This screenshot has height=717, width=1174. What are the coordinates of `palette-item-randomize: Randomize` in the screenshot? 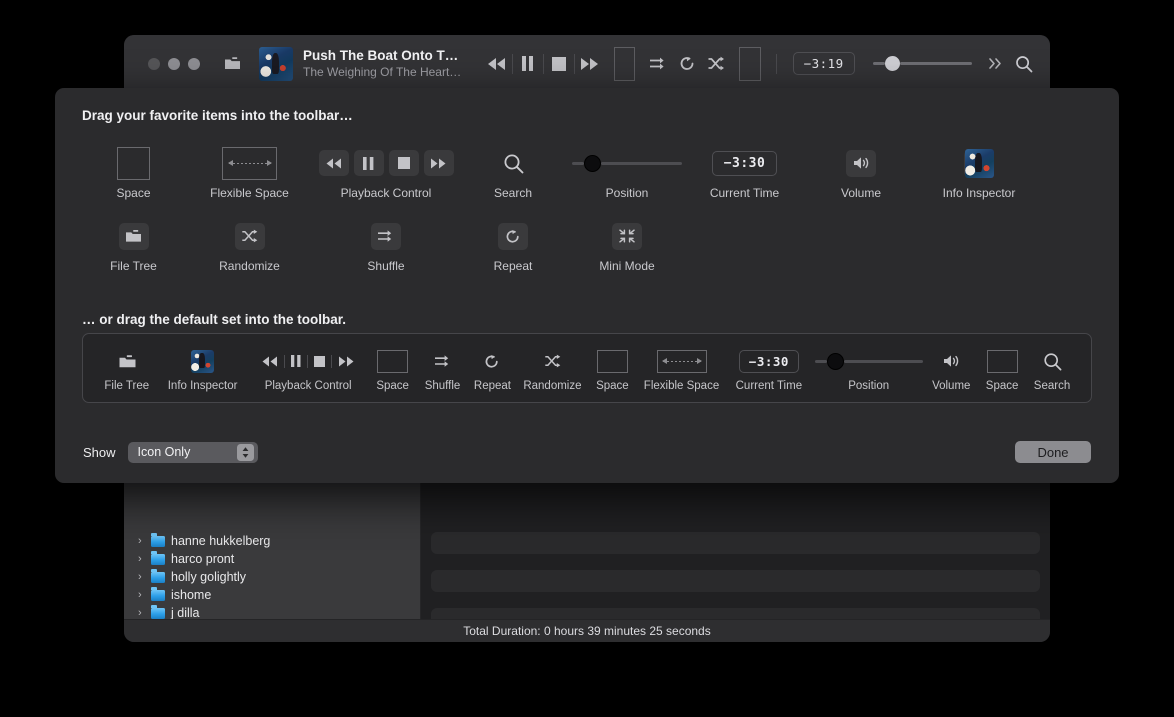 It's located at (249, 244).